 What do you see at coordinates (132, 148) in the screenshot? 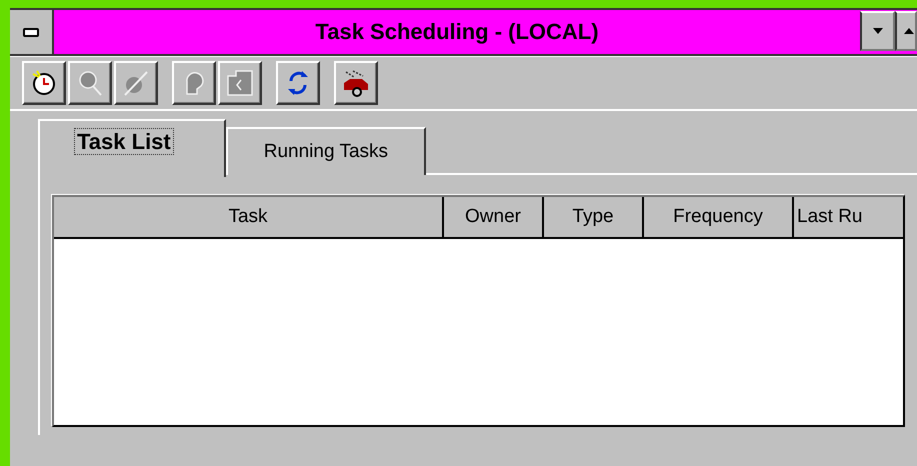
I see `tab: Task List` at bounding box center [132, 148].